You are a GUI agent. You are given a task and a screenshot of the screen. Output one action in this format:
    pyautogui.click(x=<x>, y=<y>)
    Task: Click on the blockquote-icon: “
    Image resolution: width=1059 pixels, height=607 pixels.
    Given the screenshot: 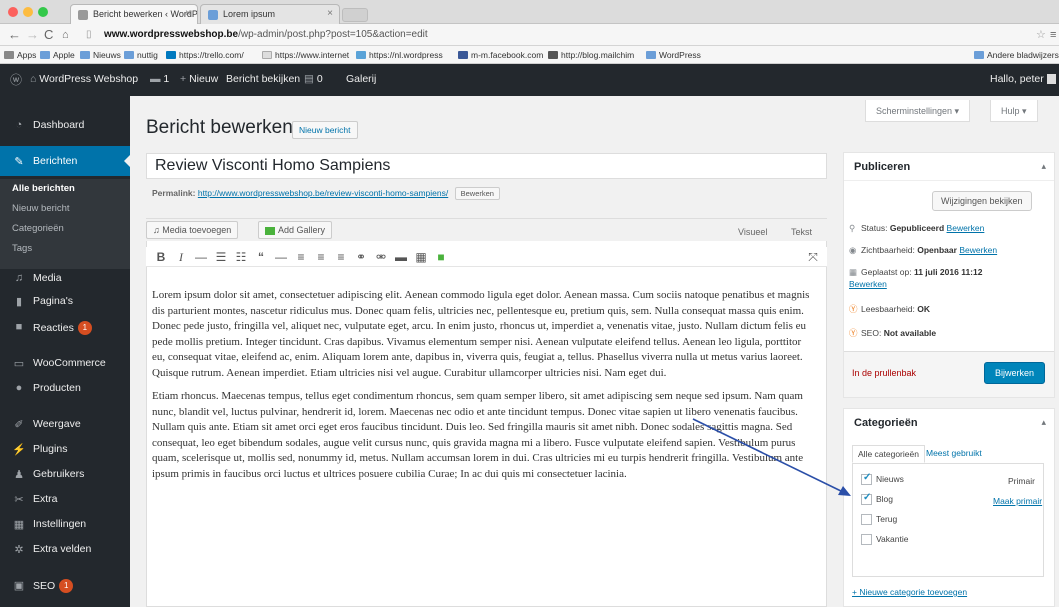 What is the action you would take?
    pyautogui.click(x=261, y=257)
    